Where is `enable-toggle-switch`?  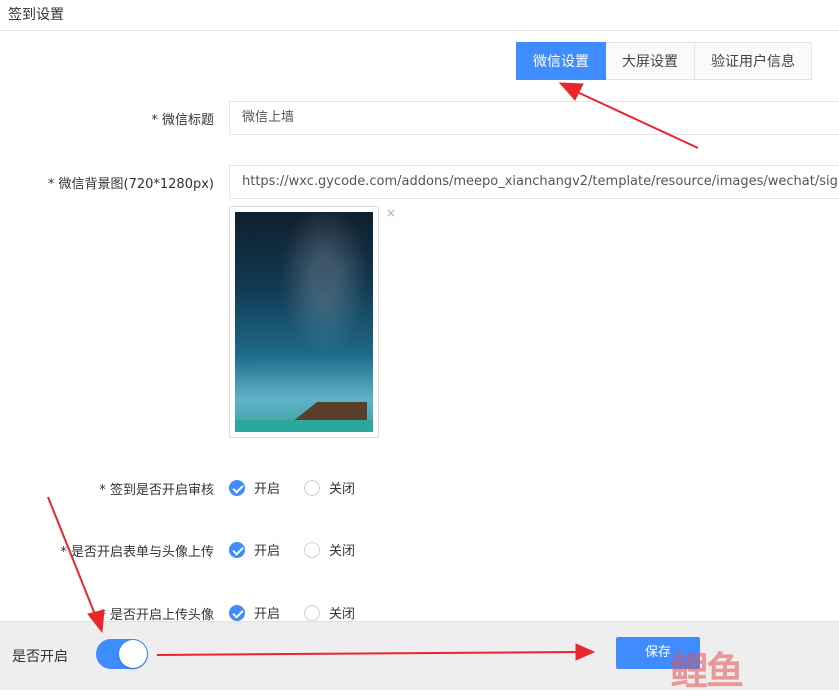
enable-toggle-switch is located at coordinates (122, 654).